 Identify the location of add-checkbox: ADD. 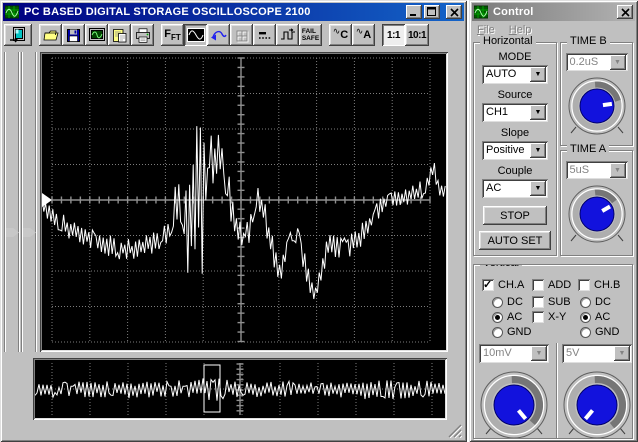
(551, 285).